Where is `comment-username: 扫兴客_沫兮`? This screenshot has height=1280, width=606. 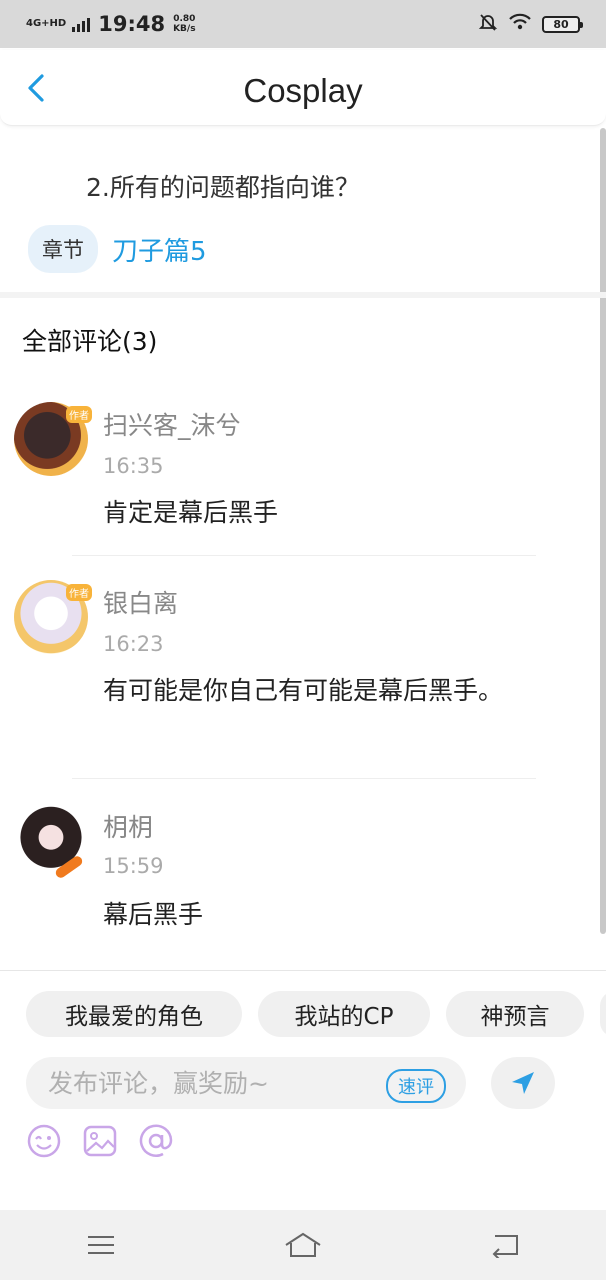 comment-username: 扫兴客_沫兮 is located at coordinates (172, 424).